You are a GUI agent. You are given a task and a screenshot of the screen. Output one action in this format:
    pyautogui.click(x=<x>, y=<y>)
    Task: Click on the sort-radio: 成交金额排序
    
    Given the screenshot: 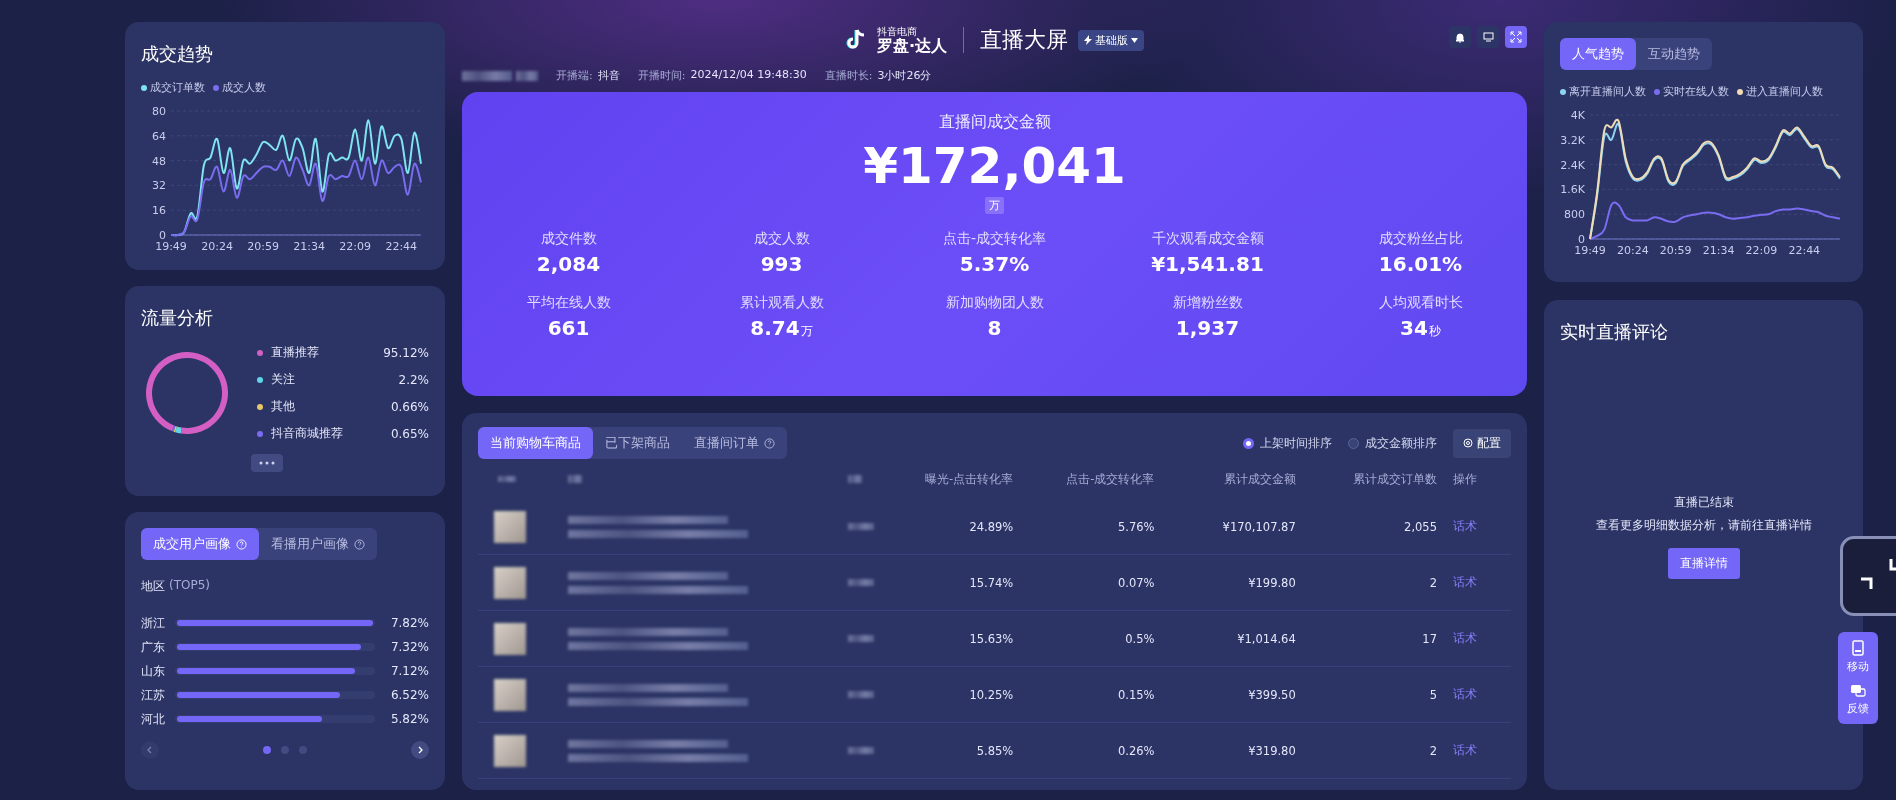 What is the action you would take?
    pyautogui.click(x=1392, y=443)
    